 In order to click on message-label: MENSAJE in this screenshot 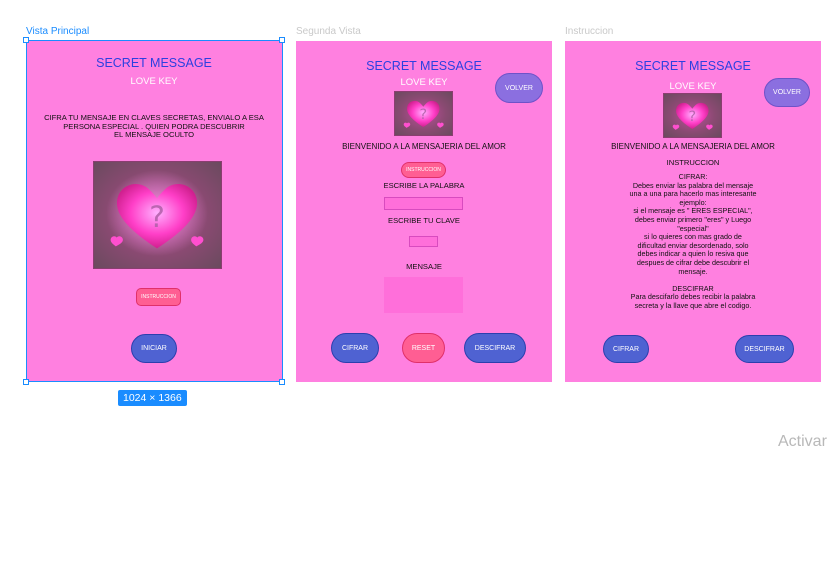, I will do `click(424, 266)`.